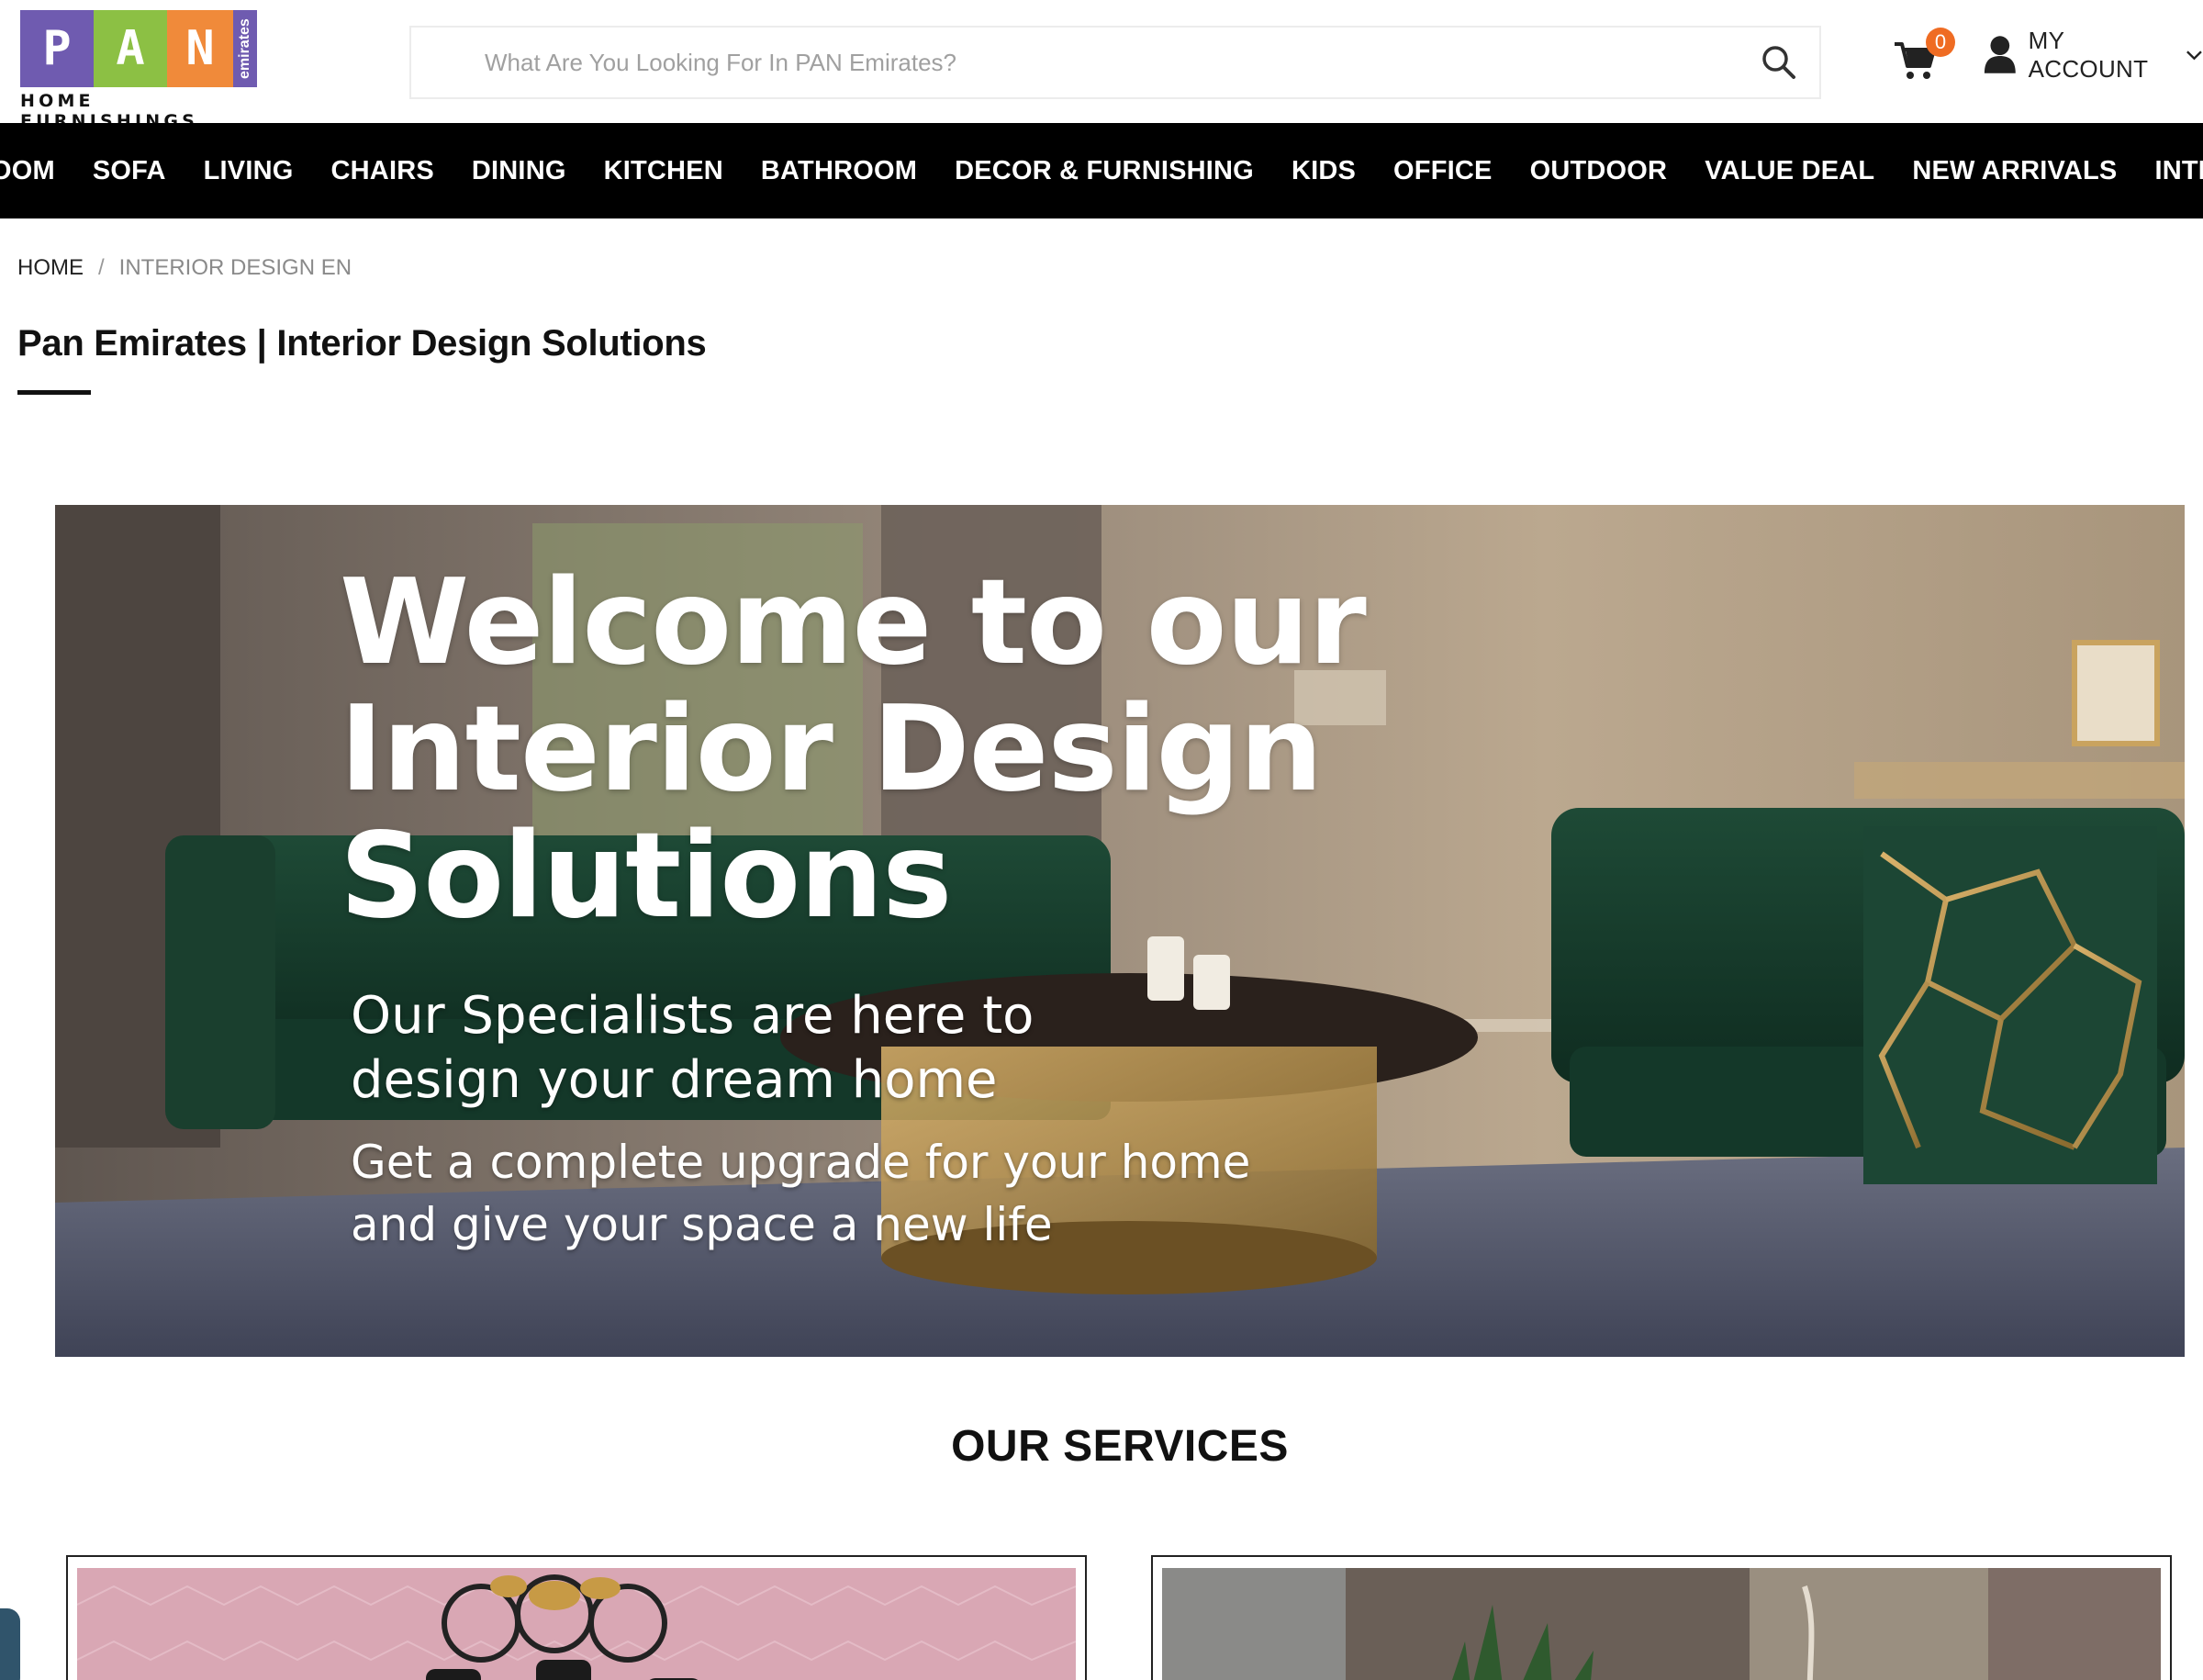 The width and height of the screenshot is (2203, 1680). Describe the element at coordinates (57, 48) in the screenshot. I see `logo-letter-p: P` at that location.